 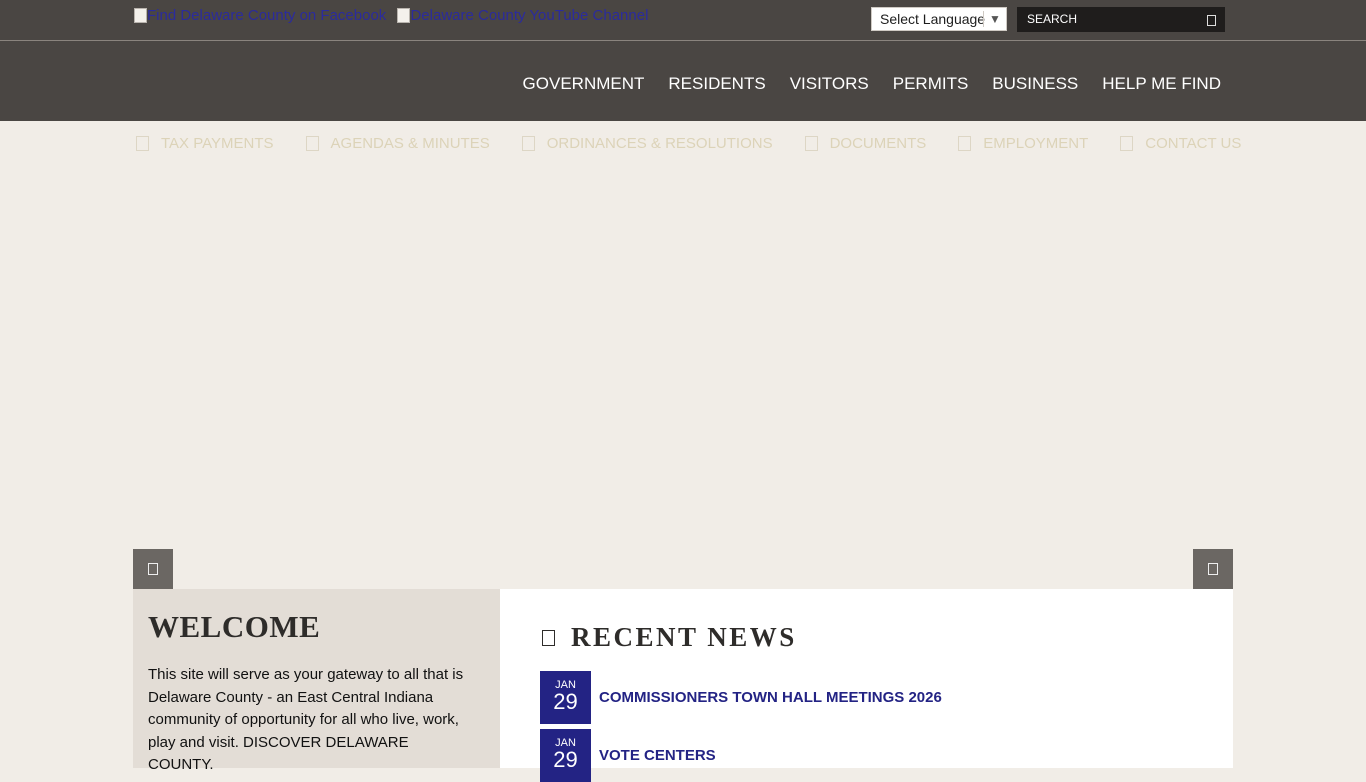 I want to click on language-select-value: Select Language, so click(x=933, y=19).